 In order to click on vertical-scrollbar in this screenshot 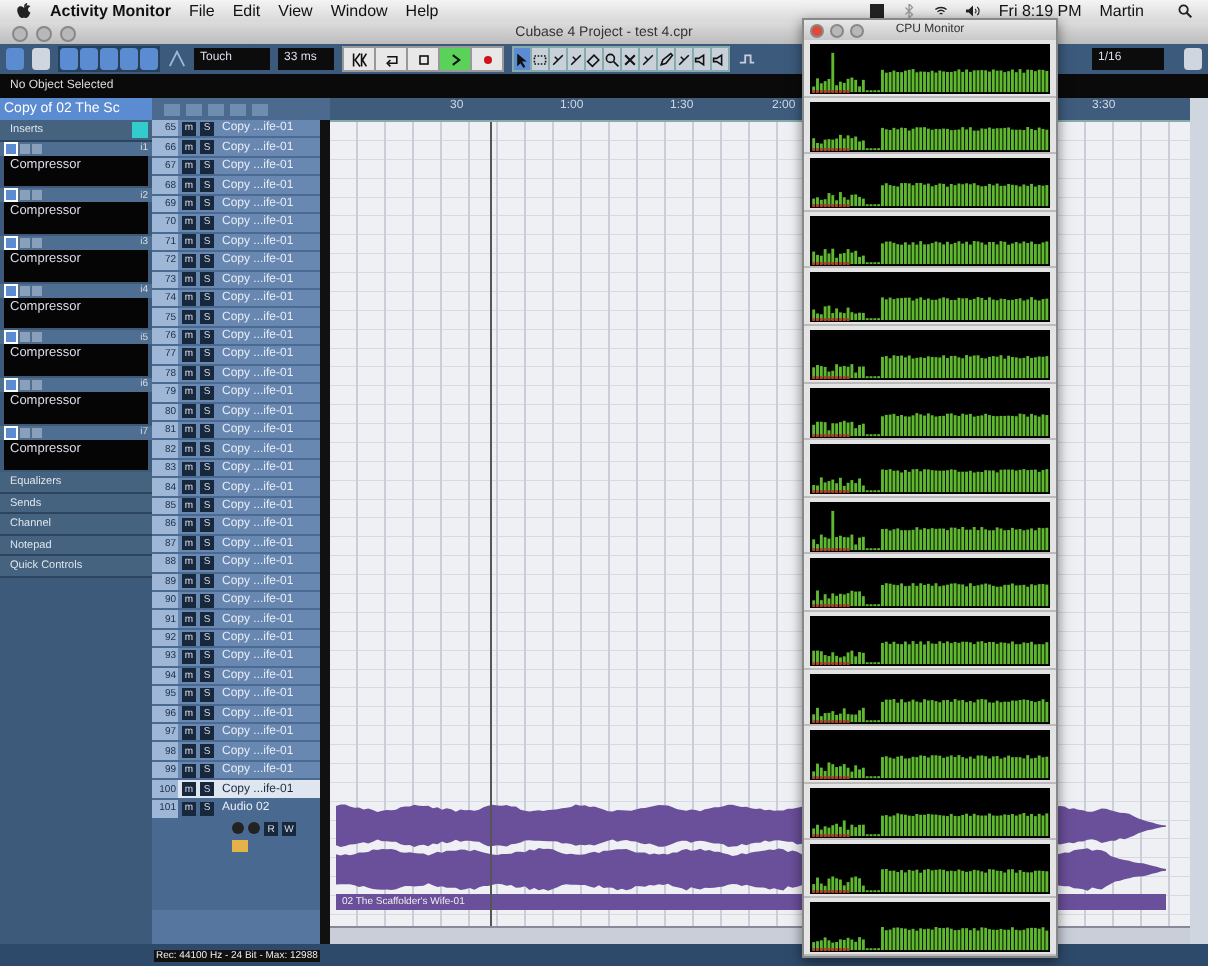, I will do `click(1199, 521)`.